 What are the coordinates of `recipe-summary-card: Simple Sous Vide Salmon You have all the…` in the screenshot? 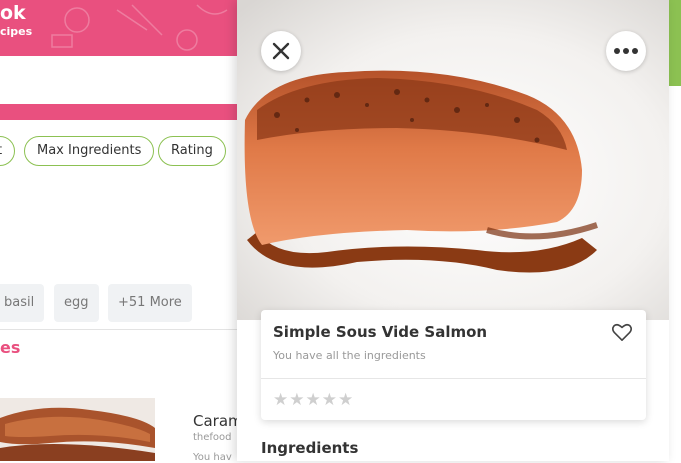 It's located at (453, 365).